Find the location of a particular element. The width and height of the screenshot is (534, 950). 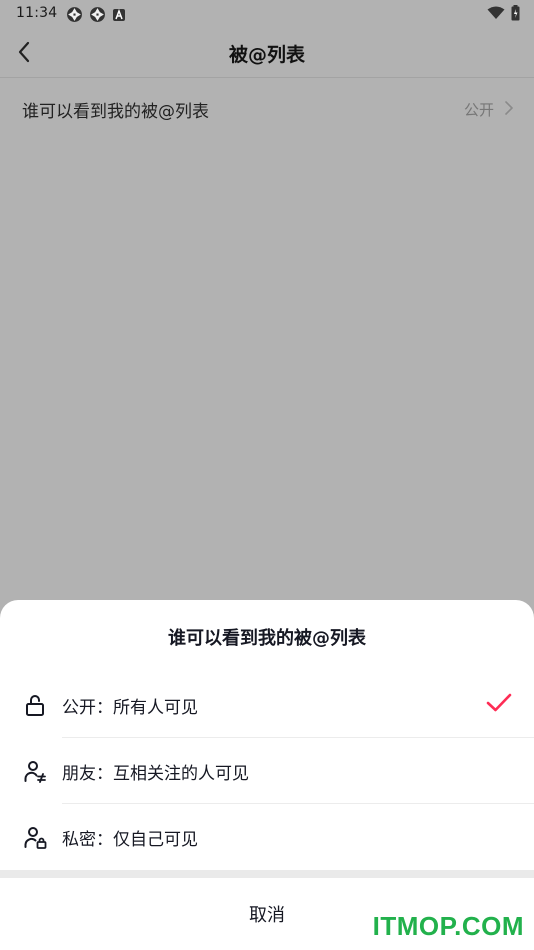

nav-bar: 被@列表 is located at coordinates (267, 52).